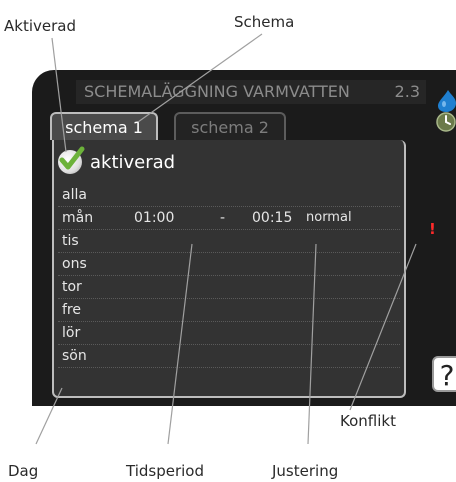 This screenshot has width=456, height=482. What do you see at coordinates (432, 229) in the screenshot?
I see `conflict-indicator: !` at bounding box center [432, 229].